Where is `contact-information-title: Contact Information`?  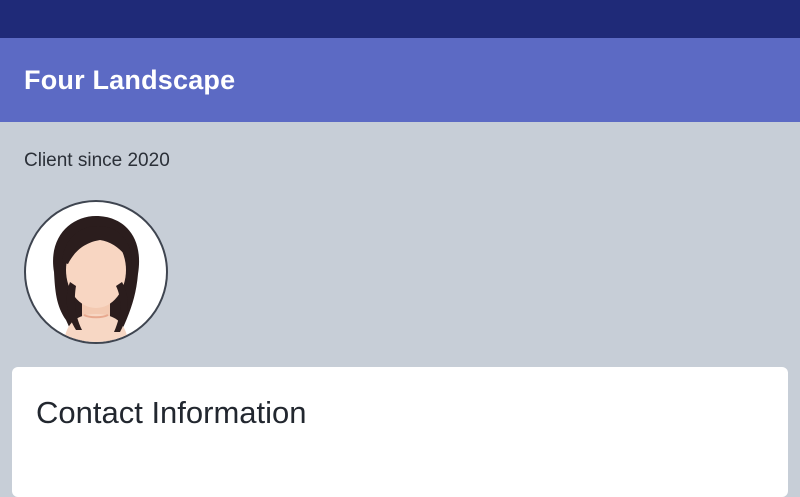
contact-information-title: Contact Information is located at coordinates (171, 412).